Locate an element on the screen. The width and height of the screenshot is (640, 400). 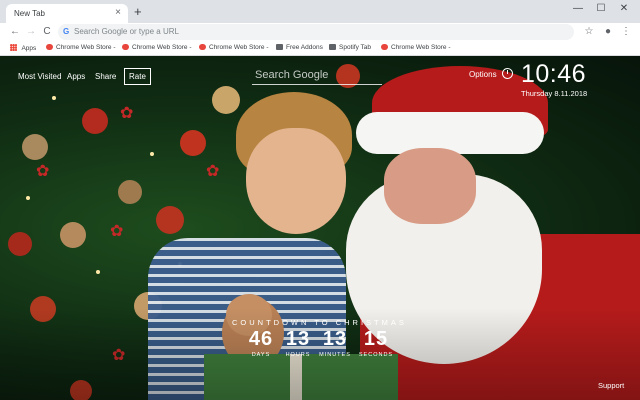
forward-icon: → is located at coordinates (31, 32).